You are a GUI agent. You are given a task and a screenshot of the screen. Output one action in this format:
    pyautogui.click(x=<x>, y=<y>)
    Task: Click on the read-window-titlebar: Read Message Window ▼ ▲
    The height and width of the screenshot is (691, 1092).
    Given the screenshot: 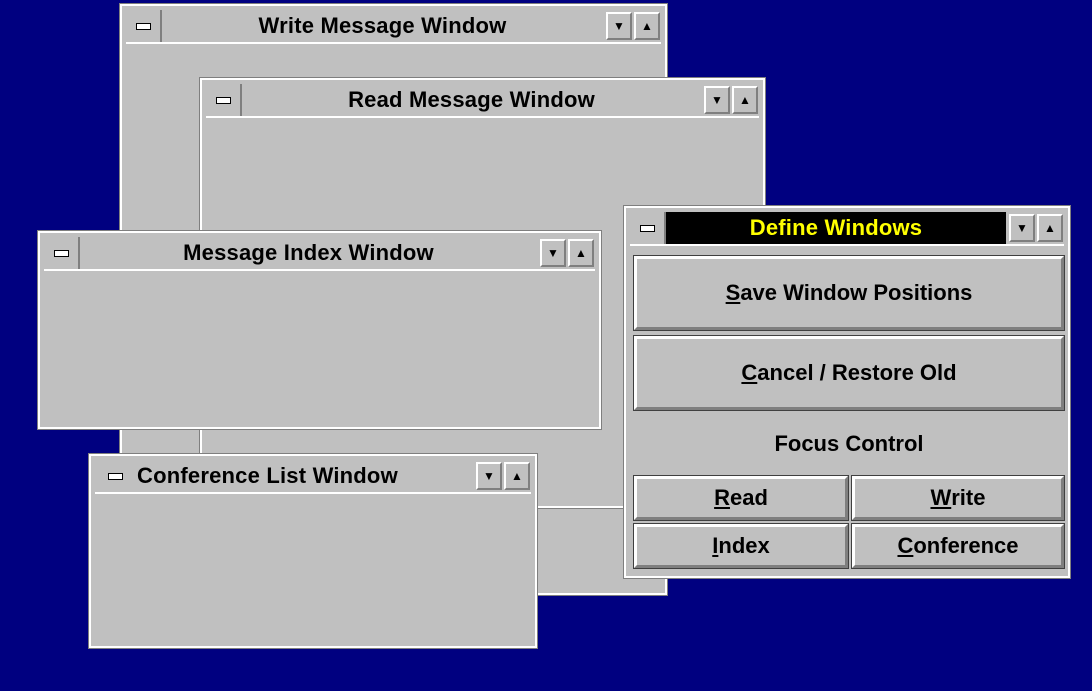 What is the action you would take?
    pyautogui.click(x=482, y=101)
    